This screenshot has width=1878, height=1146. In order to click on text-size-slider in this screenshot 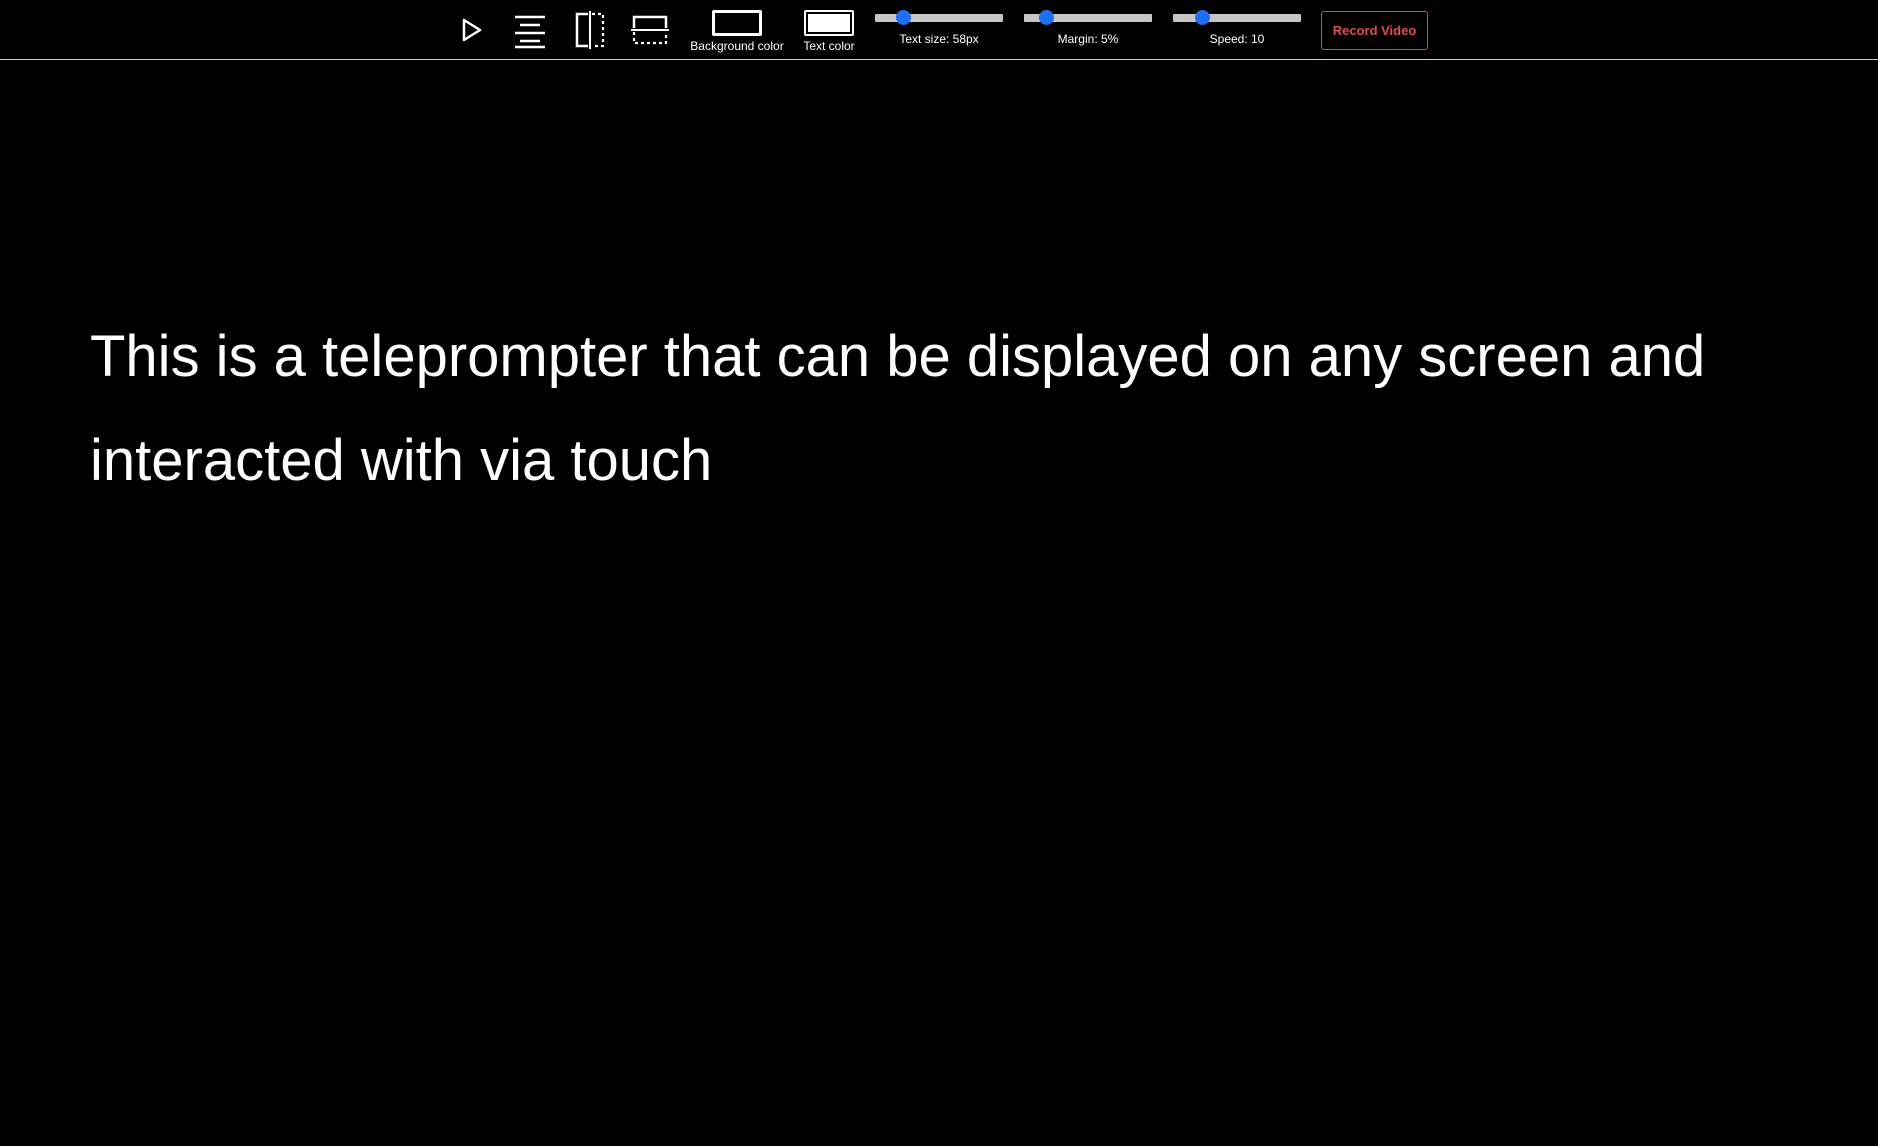, I will do `click(939, 17)`.